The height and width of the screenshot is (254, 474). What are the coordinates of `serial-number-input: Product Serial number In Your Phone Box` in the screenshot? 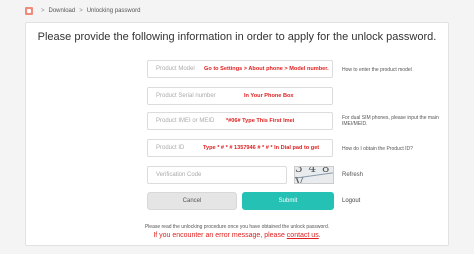 It's located at (240, 96).